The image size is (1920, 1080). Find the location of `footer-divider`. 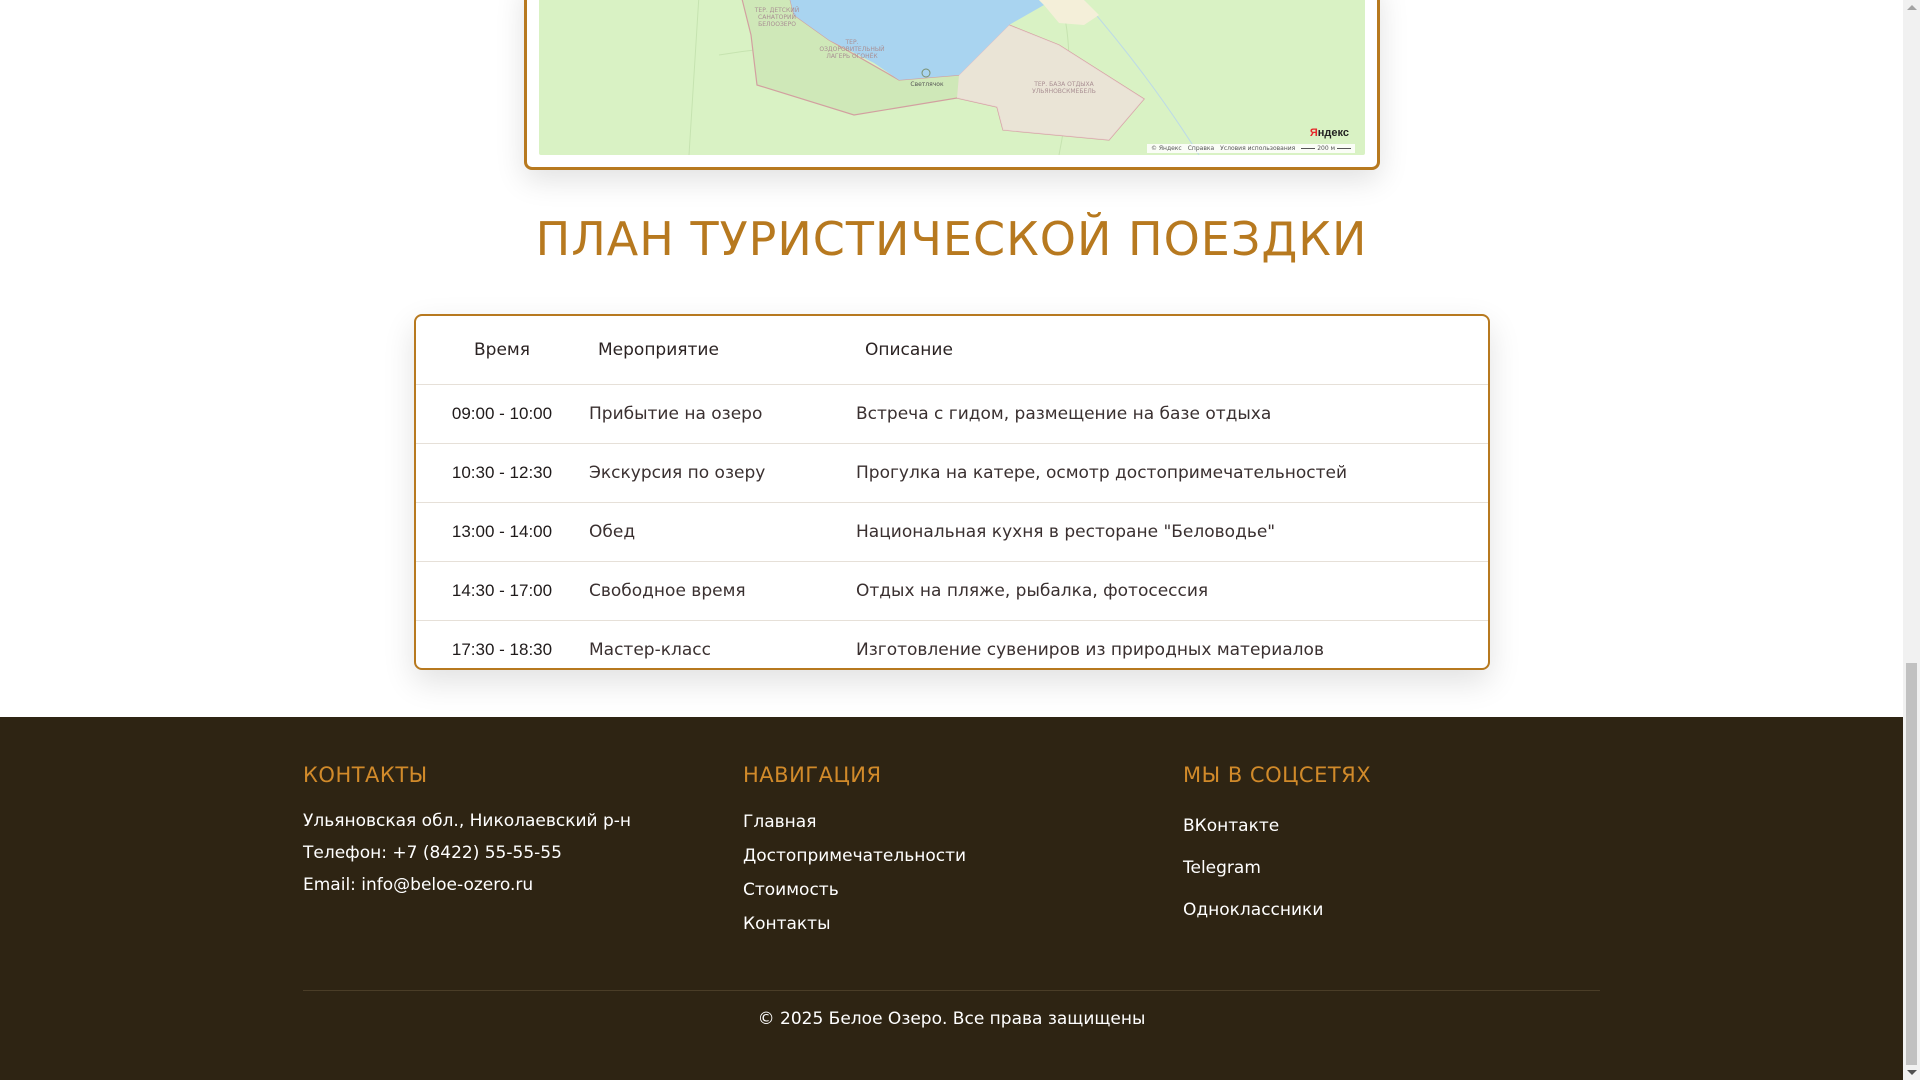

footer-divider is located at coordinates (951, 990).